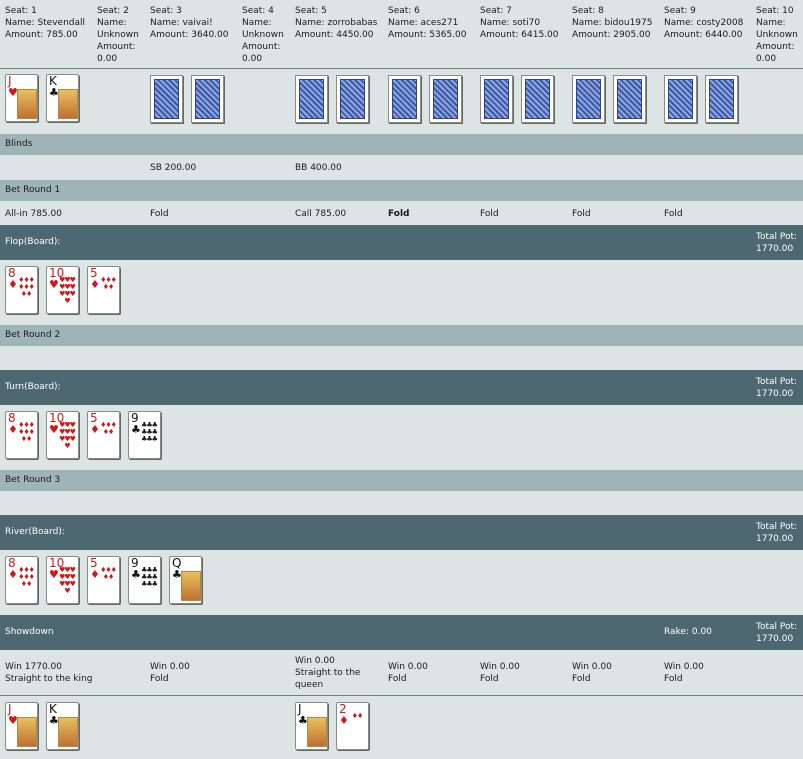 The width and height of the screenshot is (803, 759). Describe the element at coordinates (33, 480) in the screenshot. I see `section-title: Bet Round 3` at that location.